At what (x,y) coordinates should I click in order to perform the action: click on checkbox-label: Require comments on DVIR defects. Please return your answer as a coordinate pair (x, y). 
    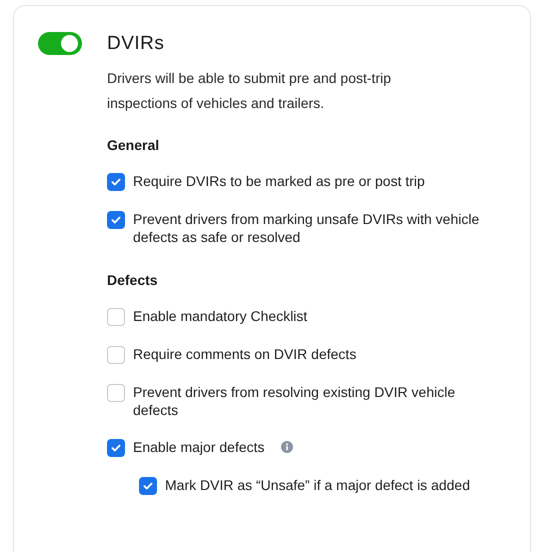
    Looking at the image, I should click on (245, 354).